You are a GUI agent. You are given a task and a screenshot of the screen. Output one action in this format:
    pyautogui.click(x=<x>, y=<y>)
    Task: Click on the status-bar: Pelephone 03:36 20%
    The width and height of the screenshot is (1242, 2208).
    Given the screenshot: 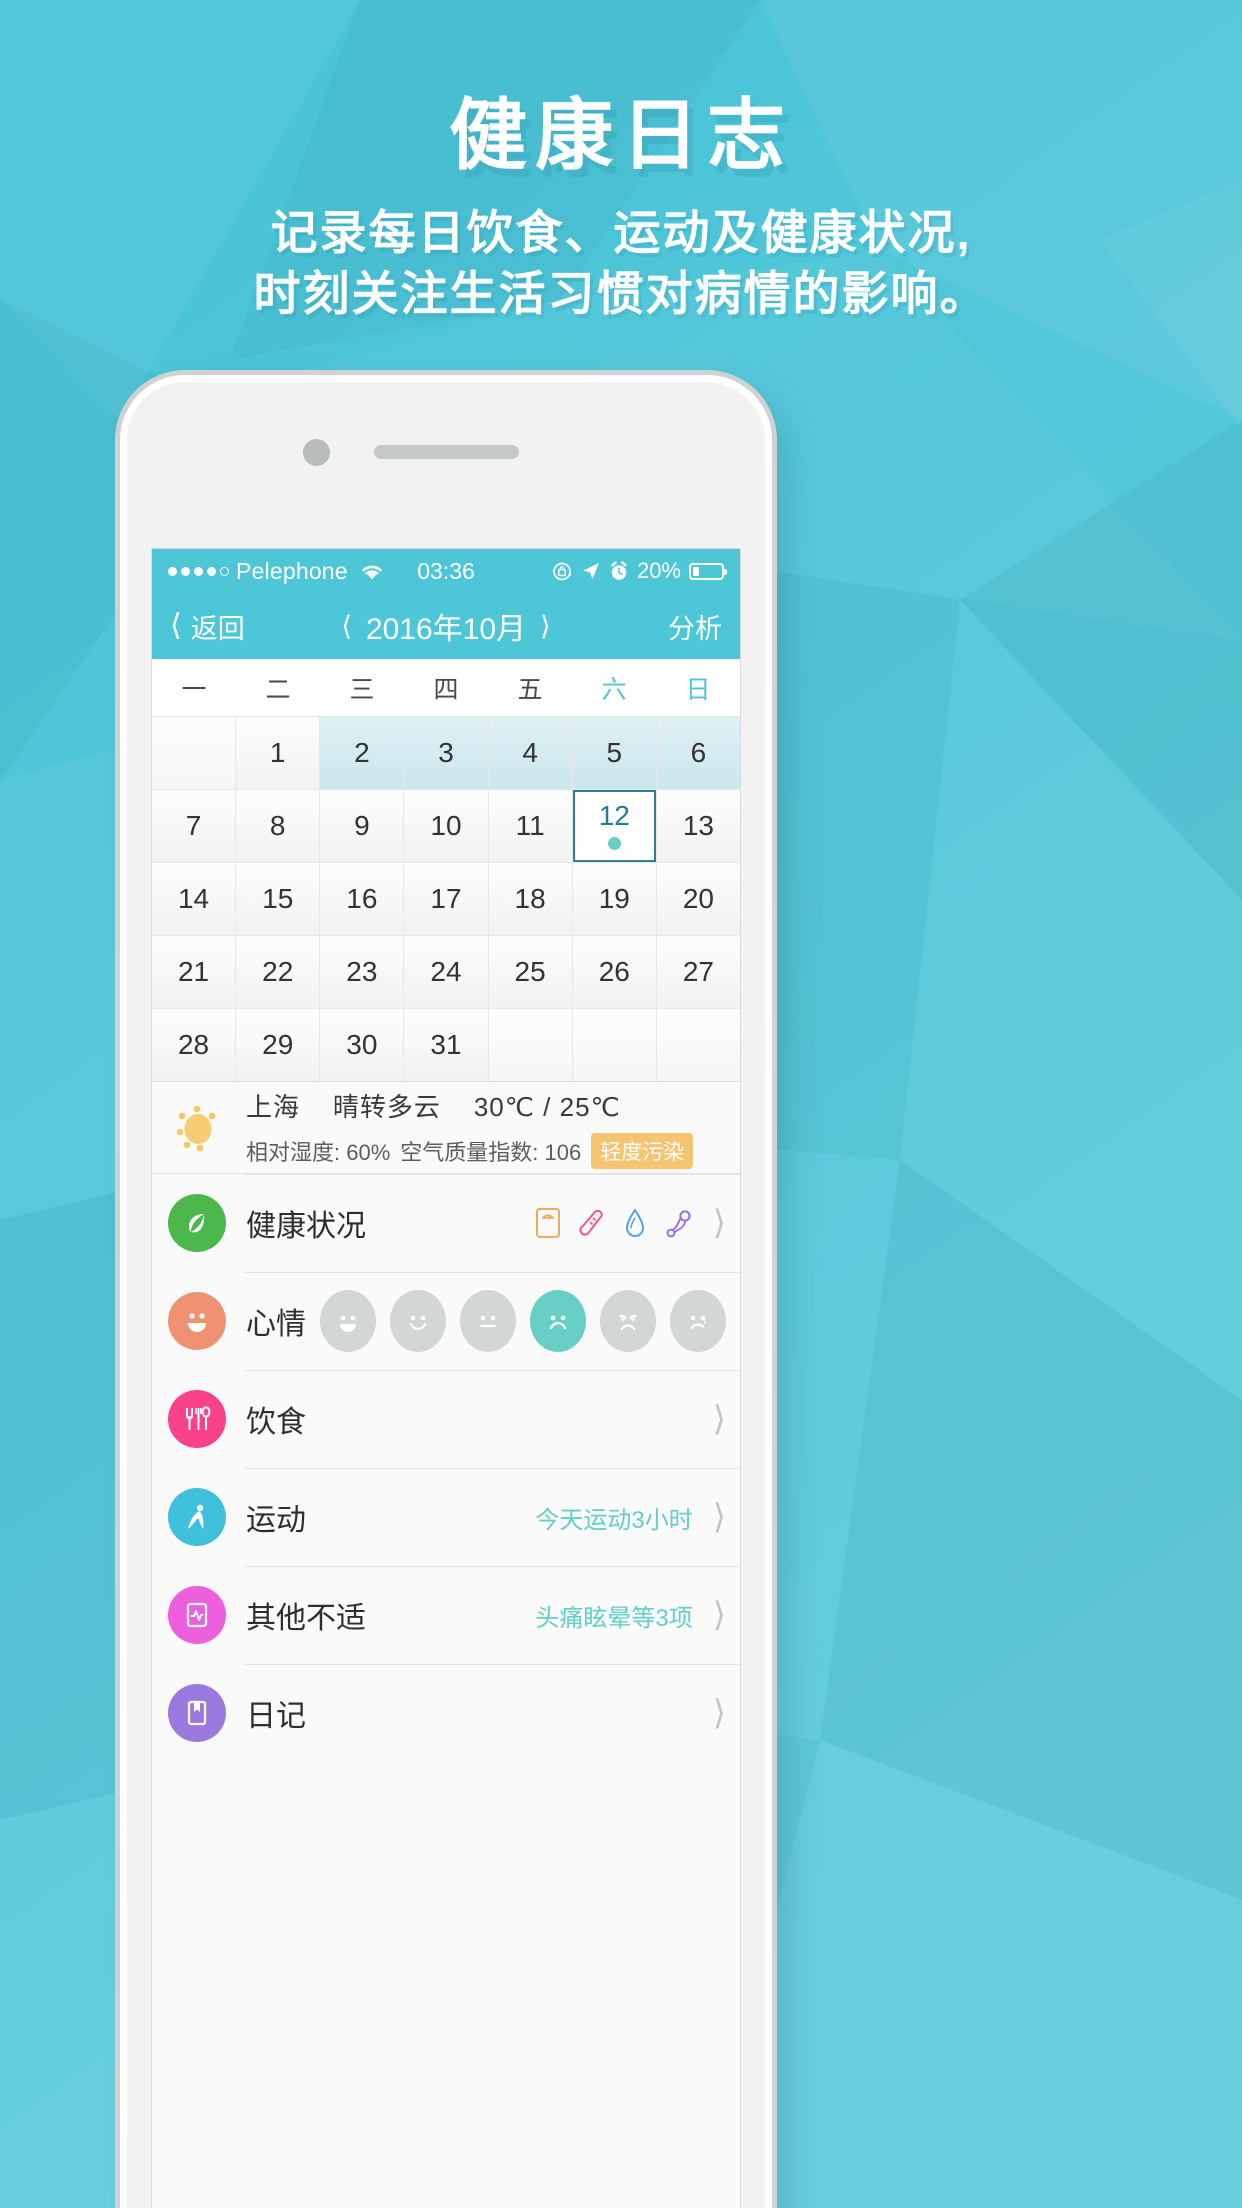 What is the action you would take?
    pyautogui.click(x=446, y=571)
    